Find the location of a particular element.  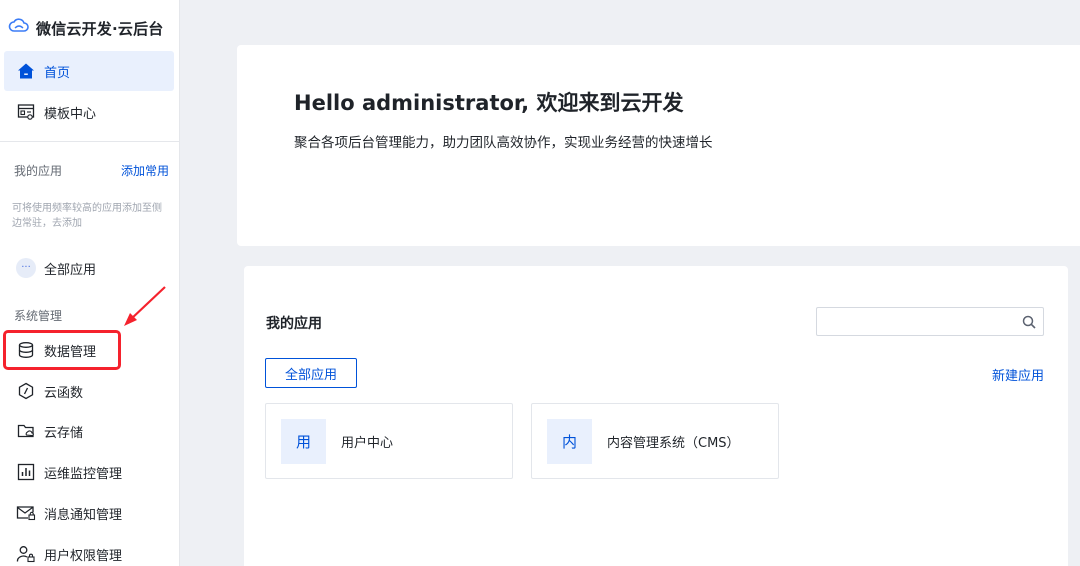

search-box is located at coordinates (930, 321).